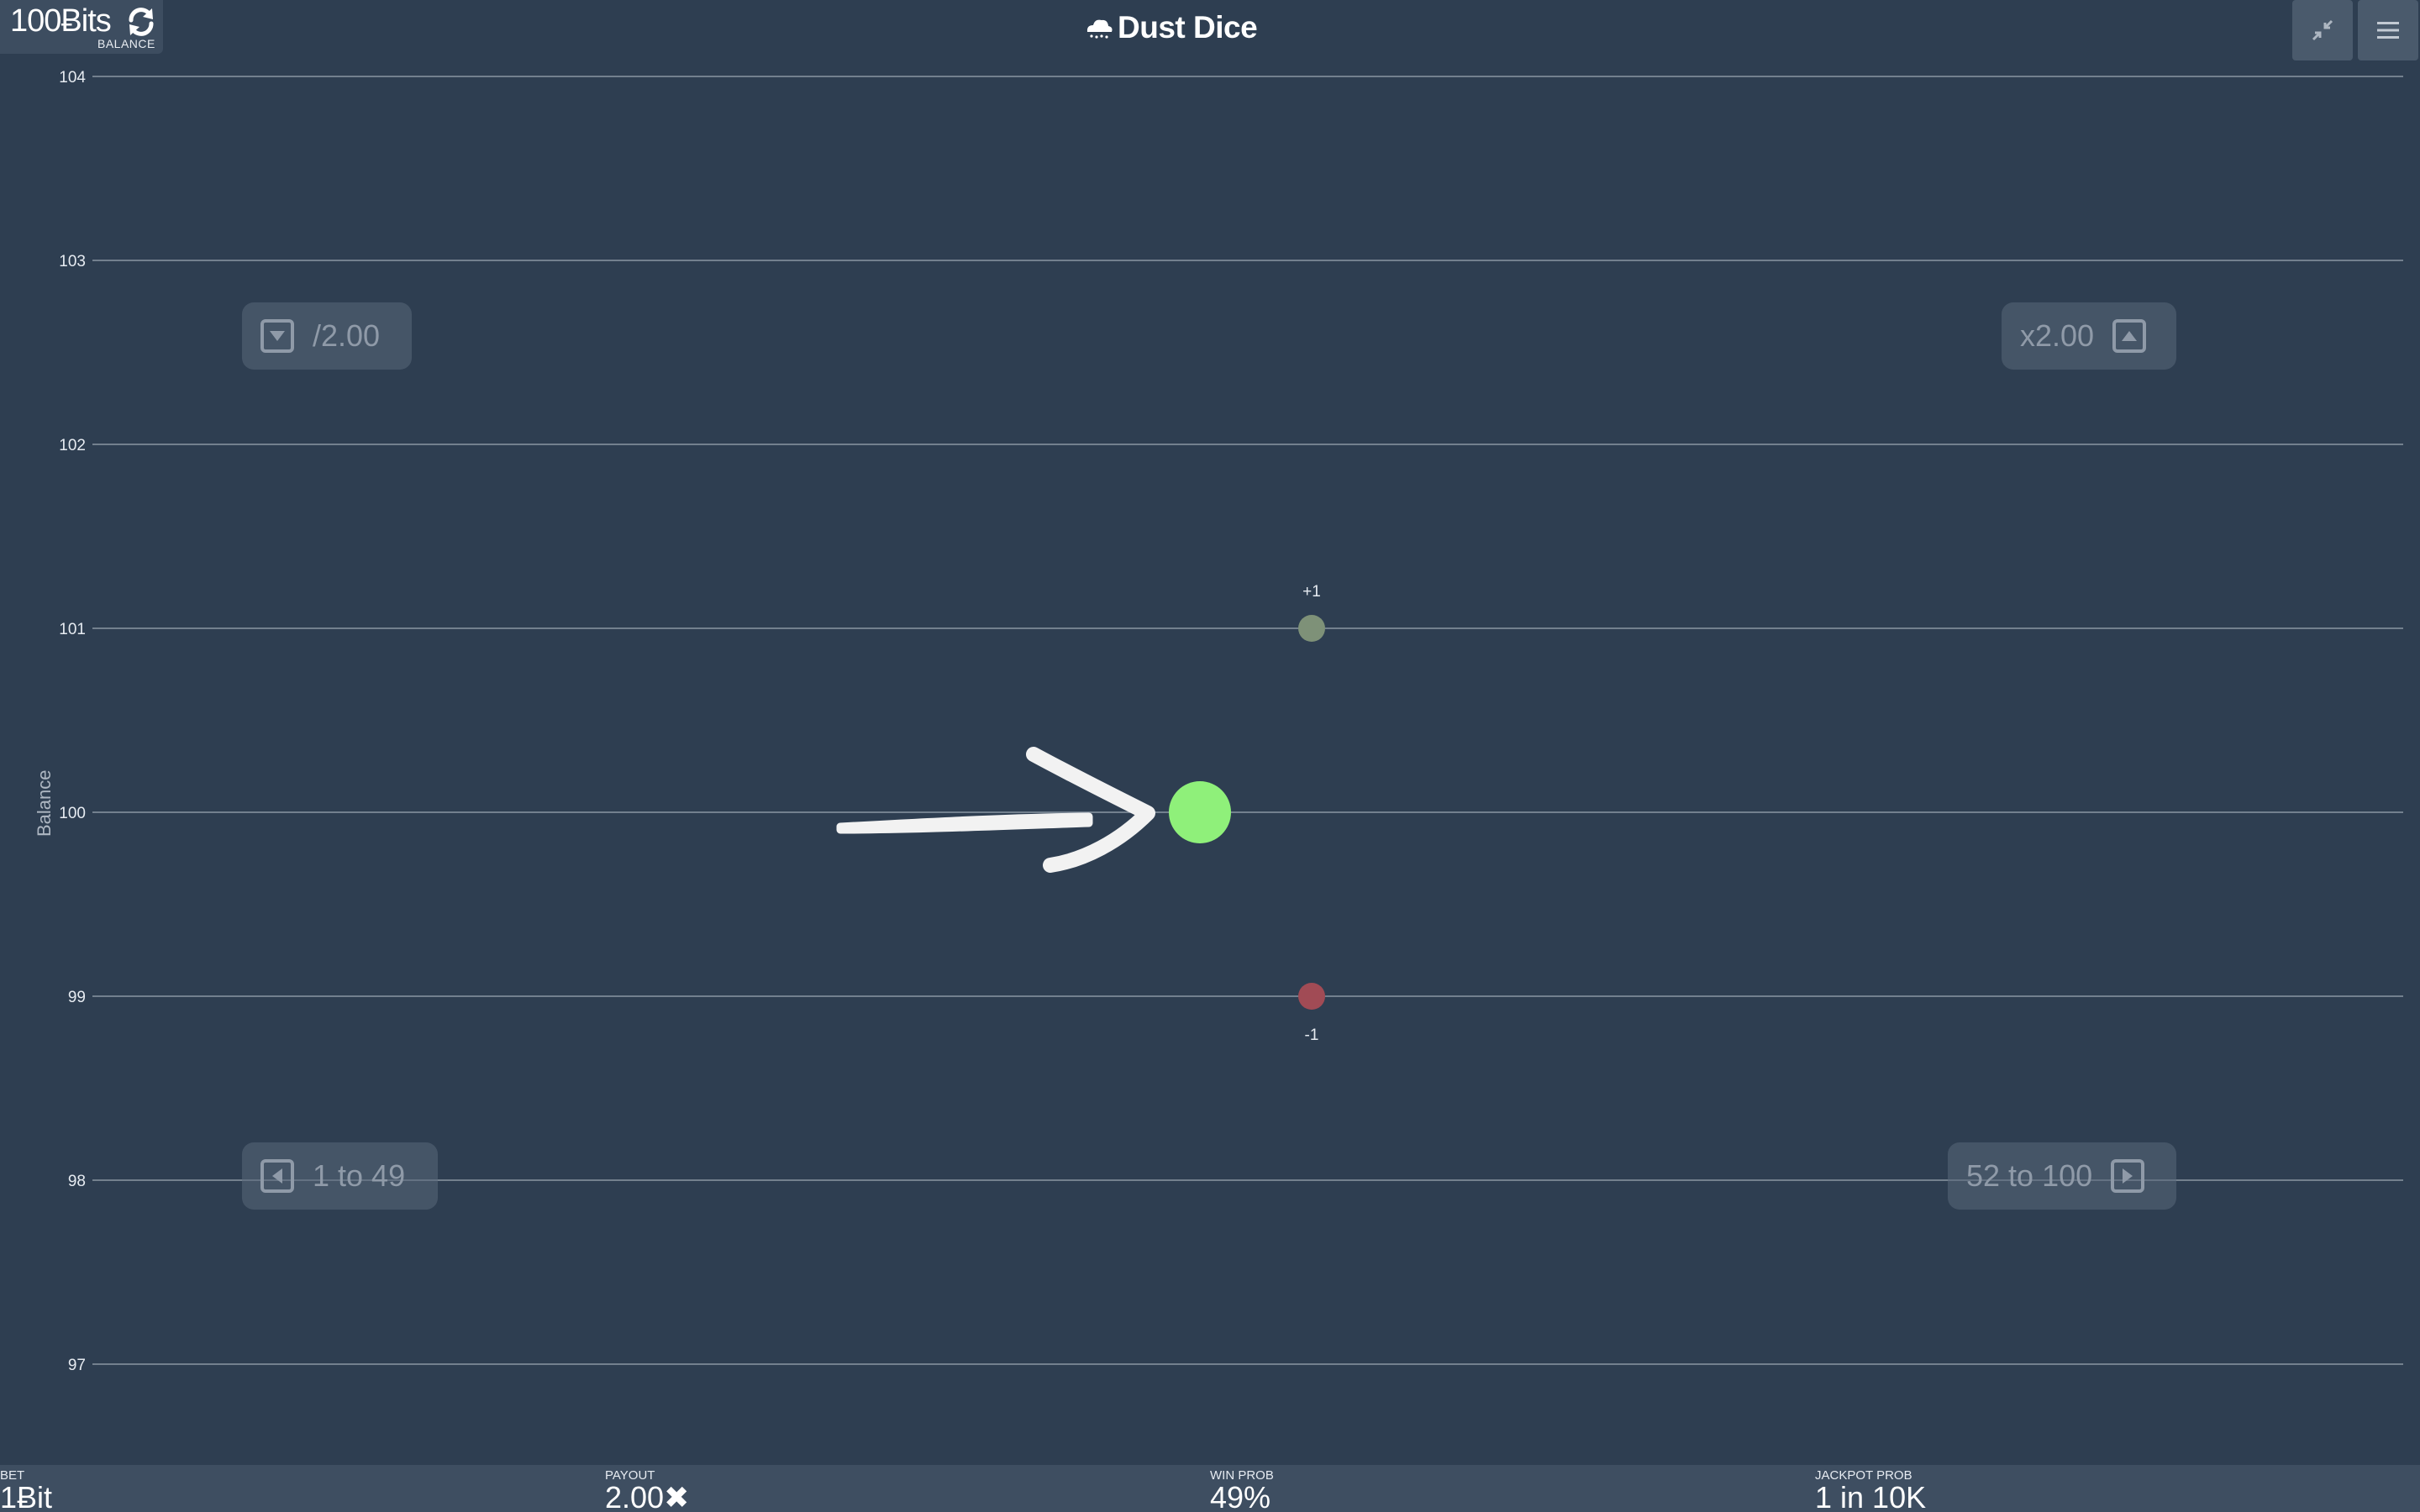 The image size is (2420, 1512). Describe the element at coordinates (77, 997) in the screenshot. I see `y-tick-label: 99` at that location.